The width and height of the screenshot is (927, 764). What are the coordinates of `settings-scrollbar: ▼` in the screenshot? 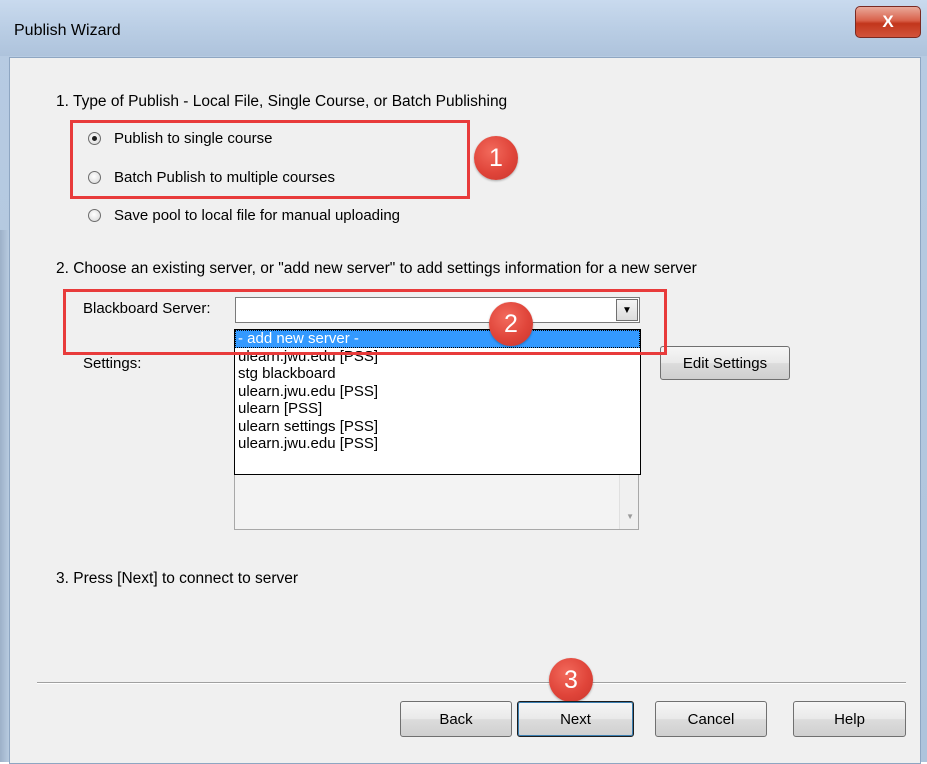 It's located at (628, 500).